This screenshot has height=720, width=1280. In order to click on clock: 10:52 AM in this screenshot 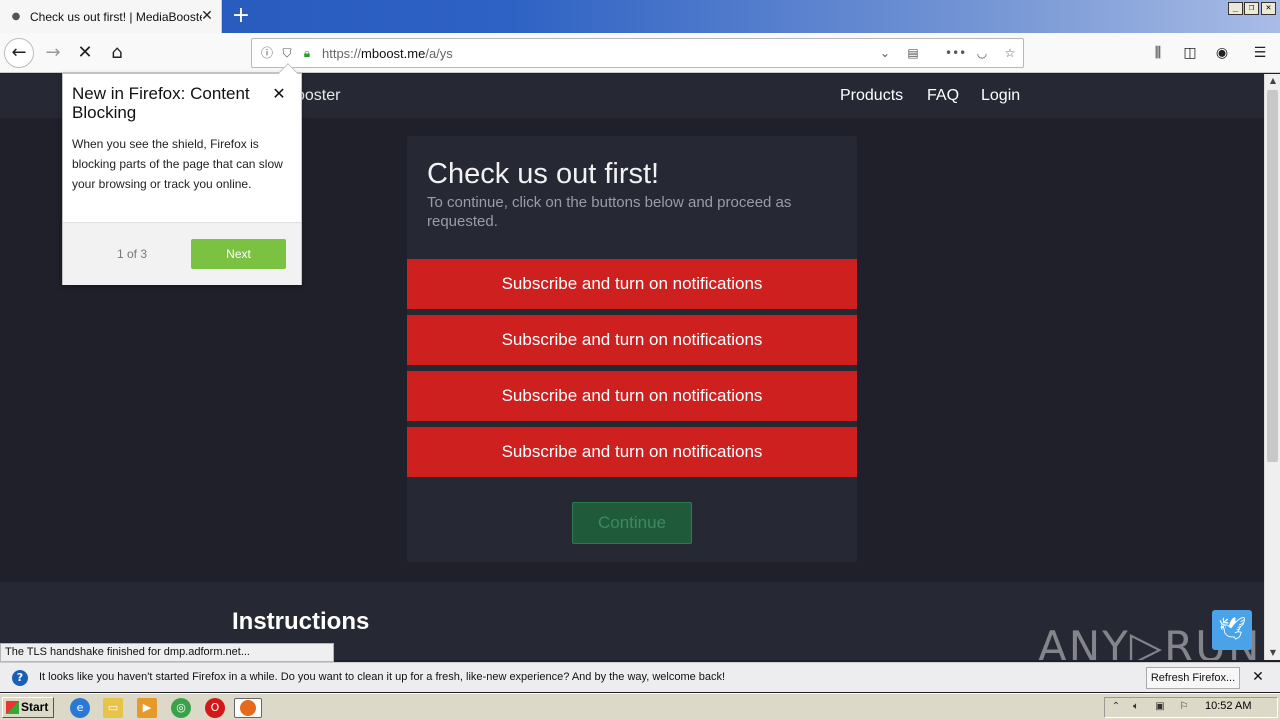, I will do `click(1228, 706)`.